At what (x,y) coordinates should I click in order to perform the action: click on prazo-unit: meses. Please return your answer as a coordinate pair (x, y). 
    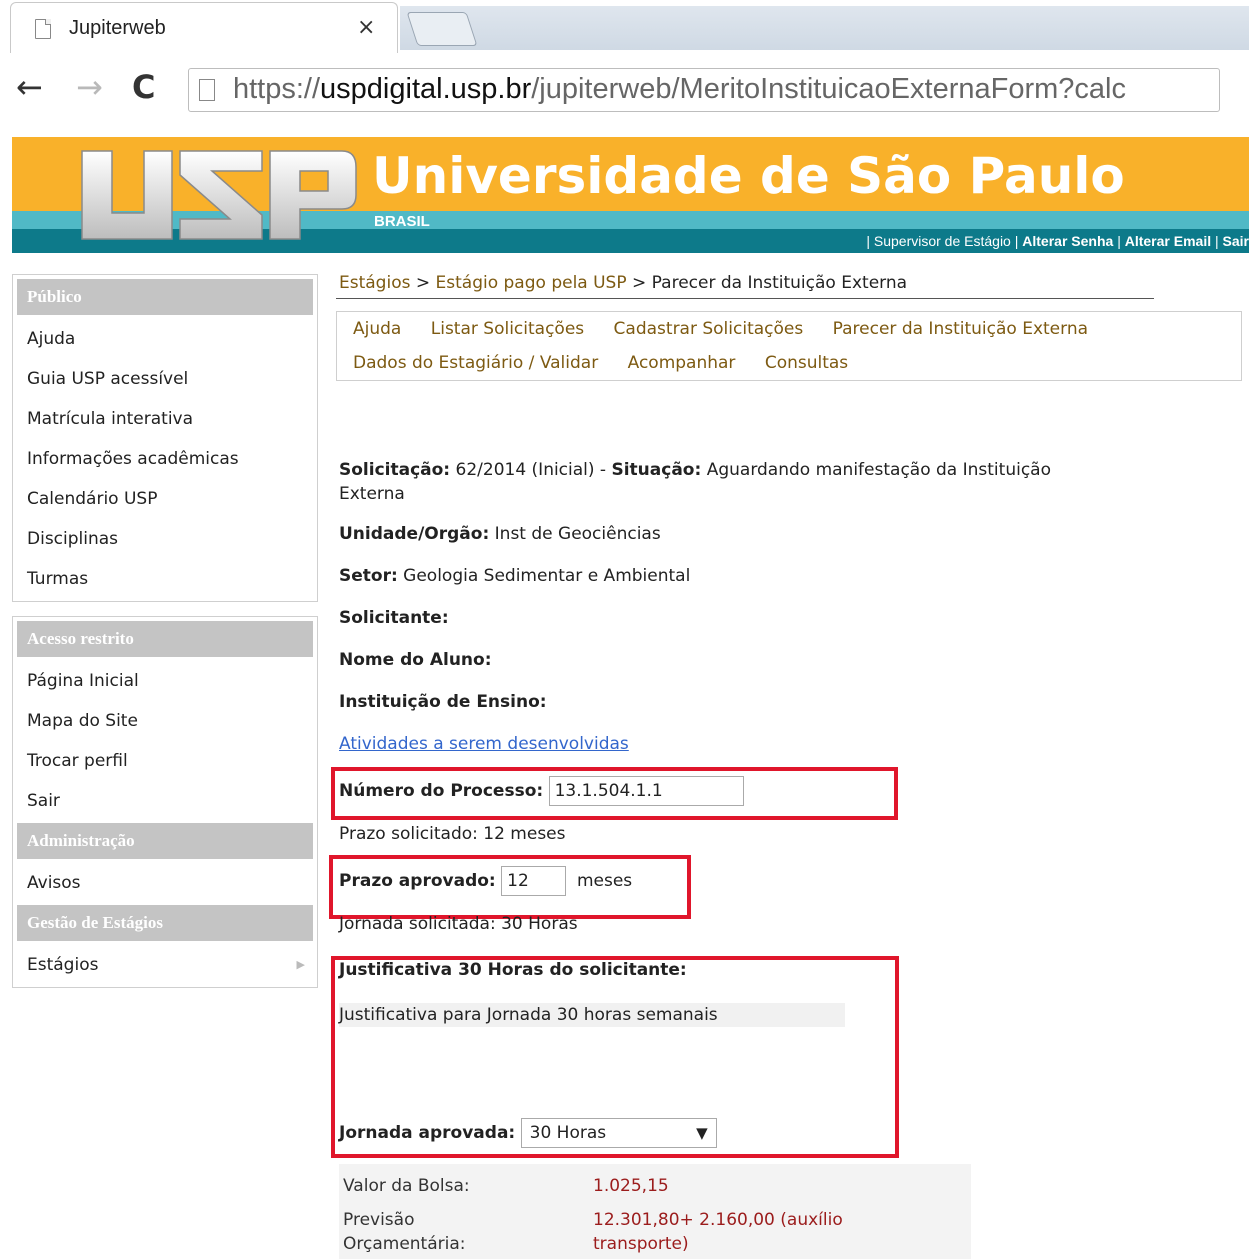
    Looking at the image, I should click on (604, 881).